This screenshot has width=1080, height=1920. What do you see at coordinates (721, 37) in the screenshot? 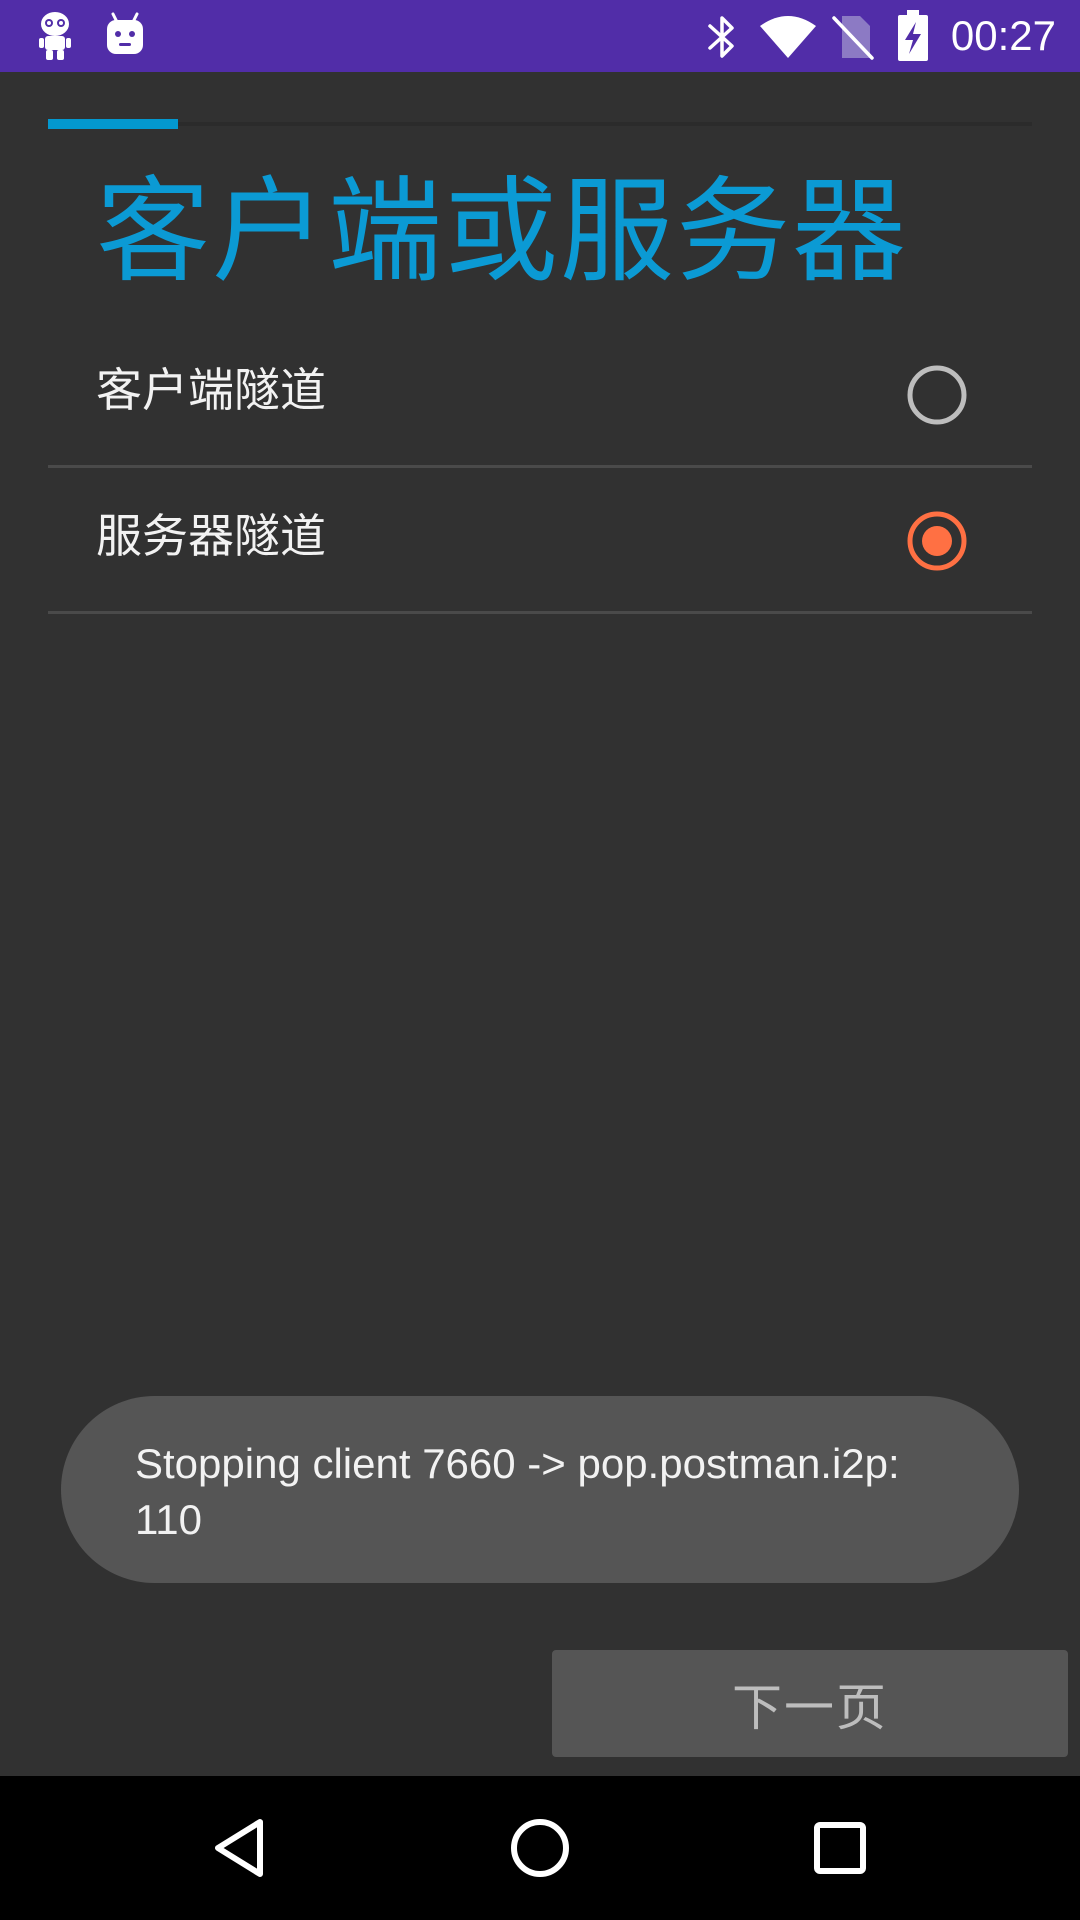
I see `bluetooth-icon` at bounding box center [721, 37].